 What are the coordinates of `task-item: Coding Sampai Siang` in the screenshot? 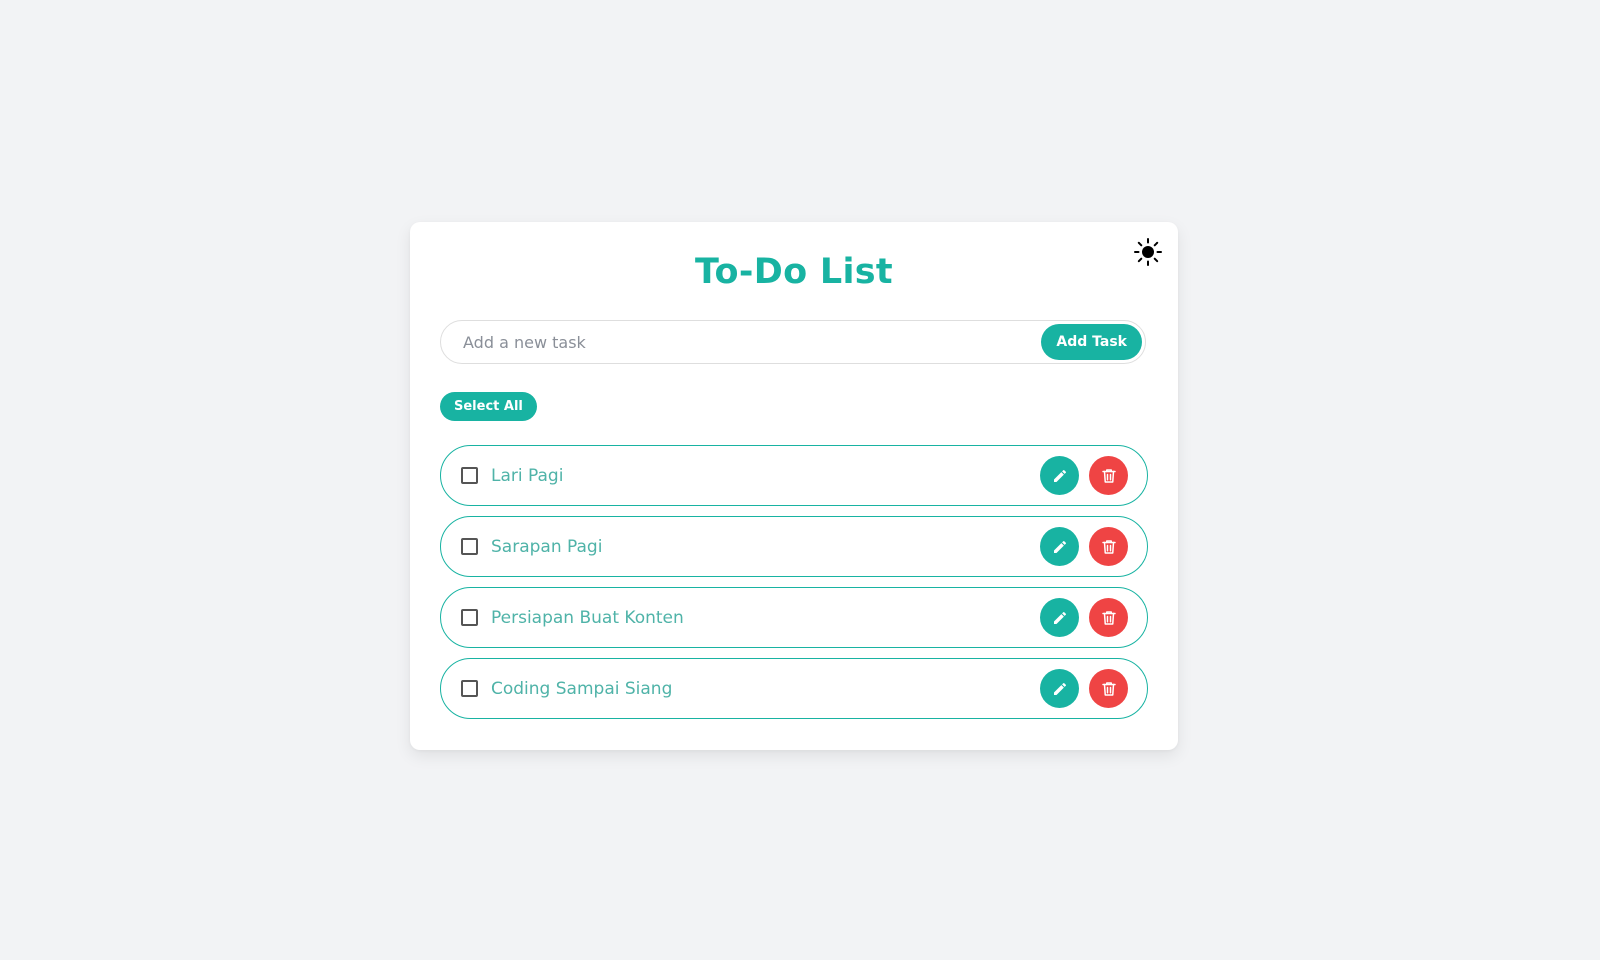 It's located at (794, 688).